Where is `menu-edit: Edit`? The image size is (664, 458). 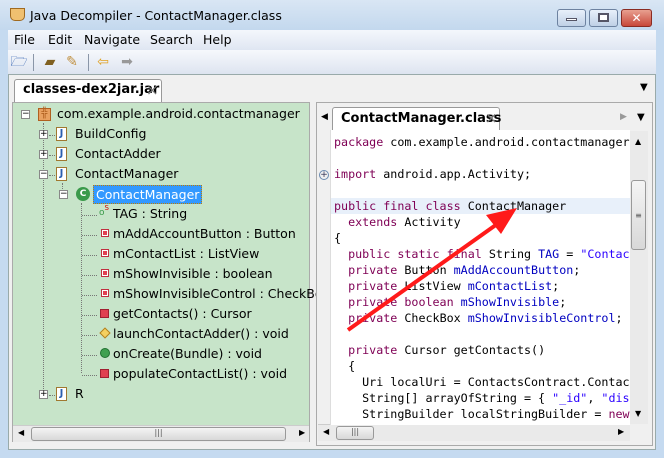 menu-edit: Edit is located at coordinates (60, 39).